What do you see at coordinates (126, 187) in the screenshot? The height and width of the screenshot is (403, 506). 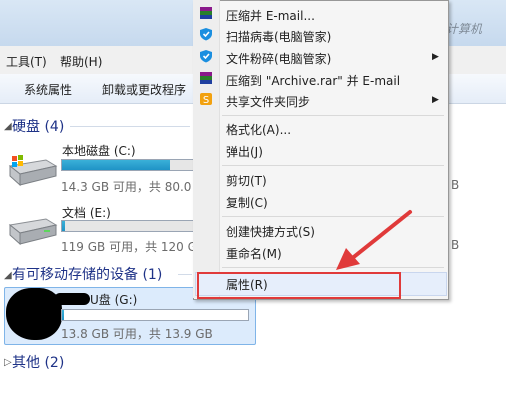 I see `drive-c-space: 14.3 GB 可用，共 80.0` at bounding box center [126, 187].